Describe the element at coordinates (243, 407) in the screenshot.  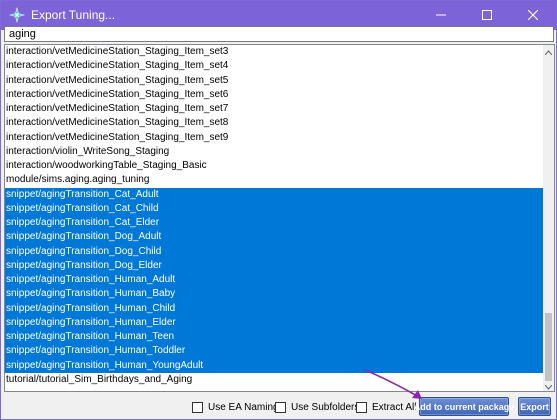
I see `use-ea-naming-label: Use EA Naming` at that location.